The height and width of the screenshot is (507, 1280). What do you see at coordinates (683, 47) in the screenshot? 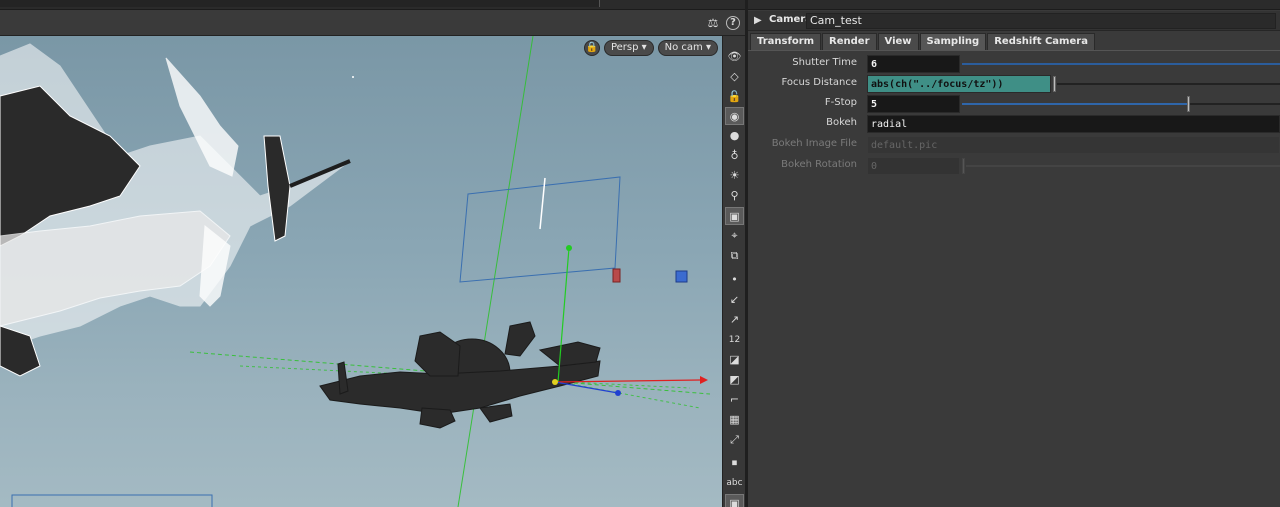
I see `camera-menu-label: No cam` at bounding box center [683, 47].